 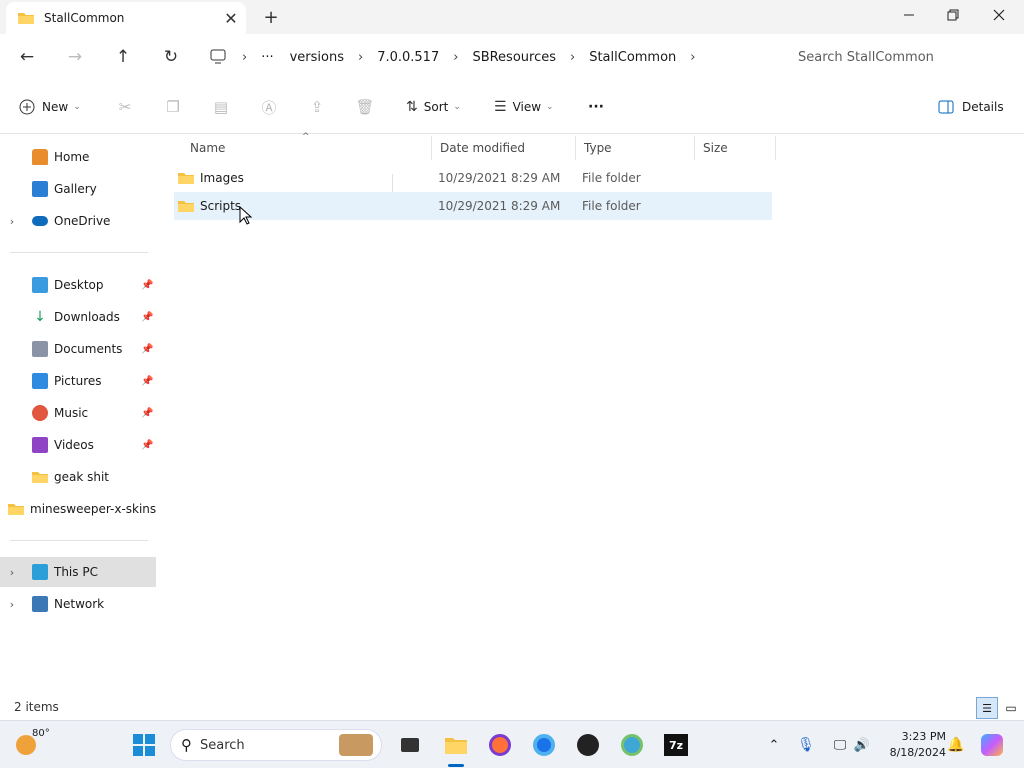 I want to click on taskbar-obs, so click(x=588, y=745).